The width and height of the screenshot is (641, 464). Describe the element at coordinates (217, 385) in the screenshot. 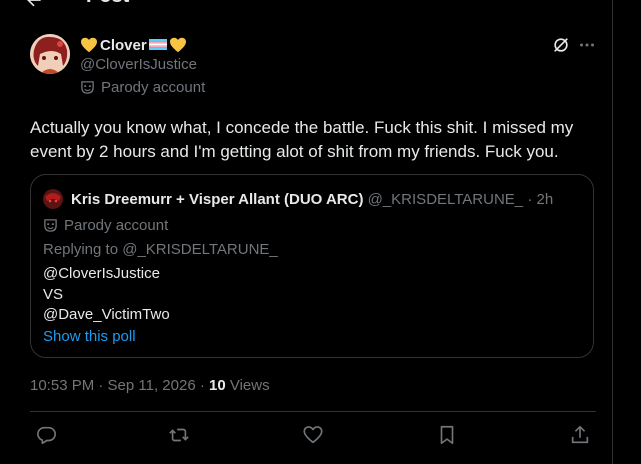

I see `views-count: 10` at that location.